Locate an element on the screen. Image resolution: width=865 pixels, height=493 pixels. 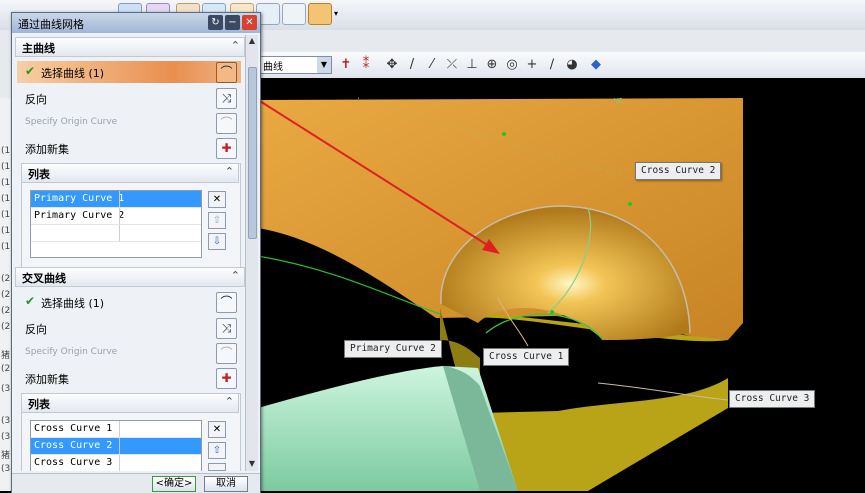
list-item: Primary Curve 1 is located at coordinates (116, 199).